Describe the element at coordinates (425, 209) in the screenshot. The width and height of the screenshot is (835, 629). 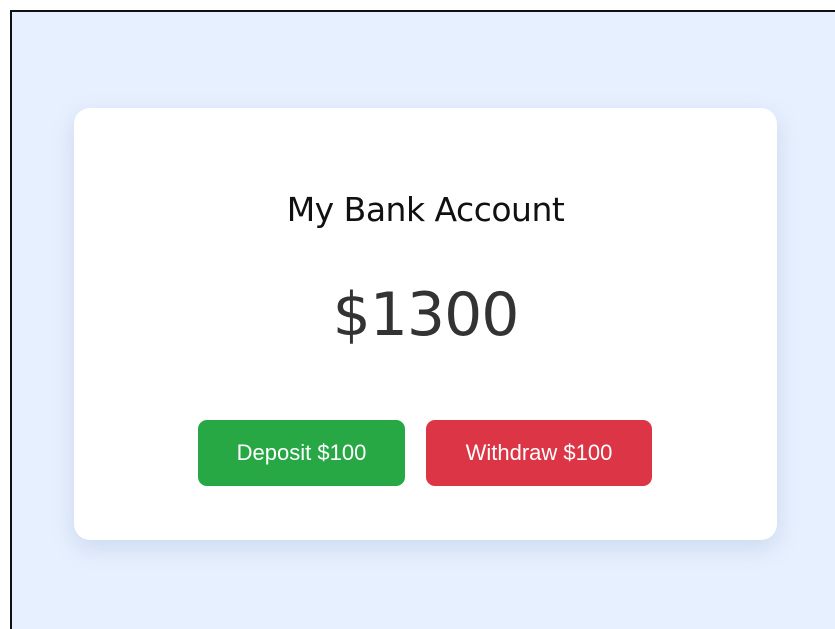
I see `account-title: My Bank Account` at that location.